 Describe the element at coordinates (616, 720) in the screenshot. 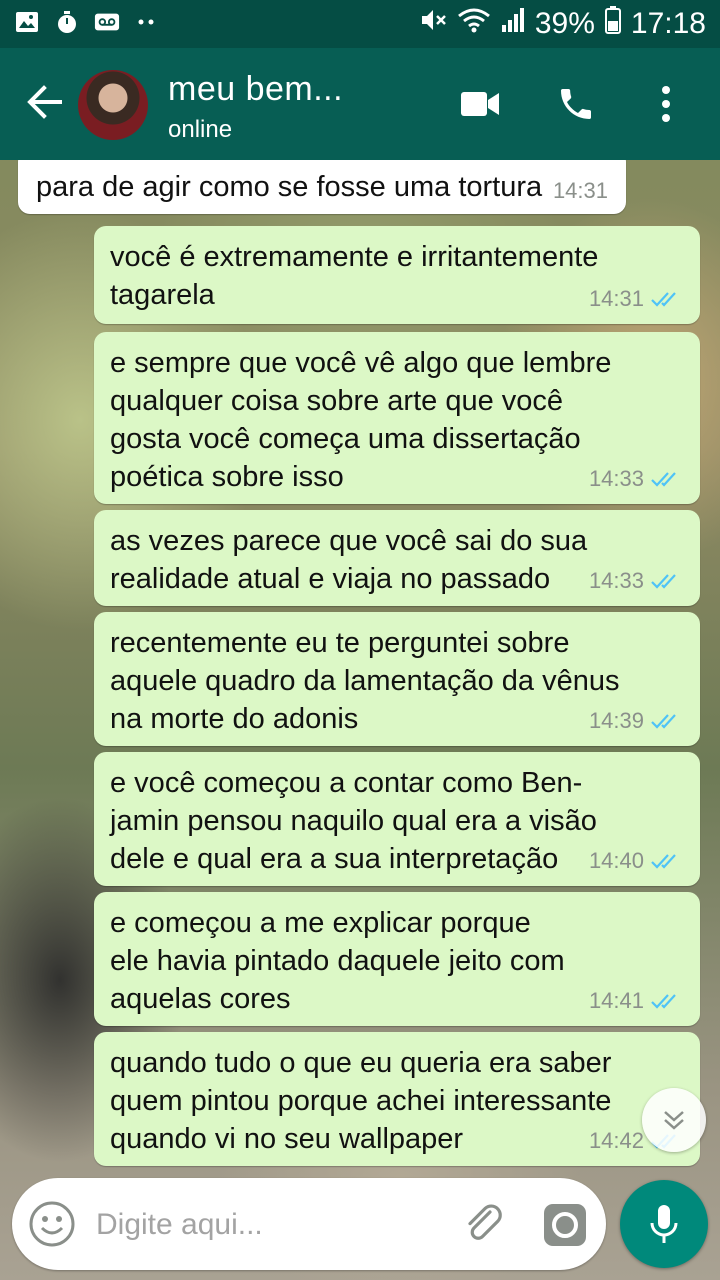

I see `message-time: 14:39` at that location.